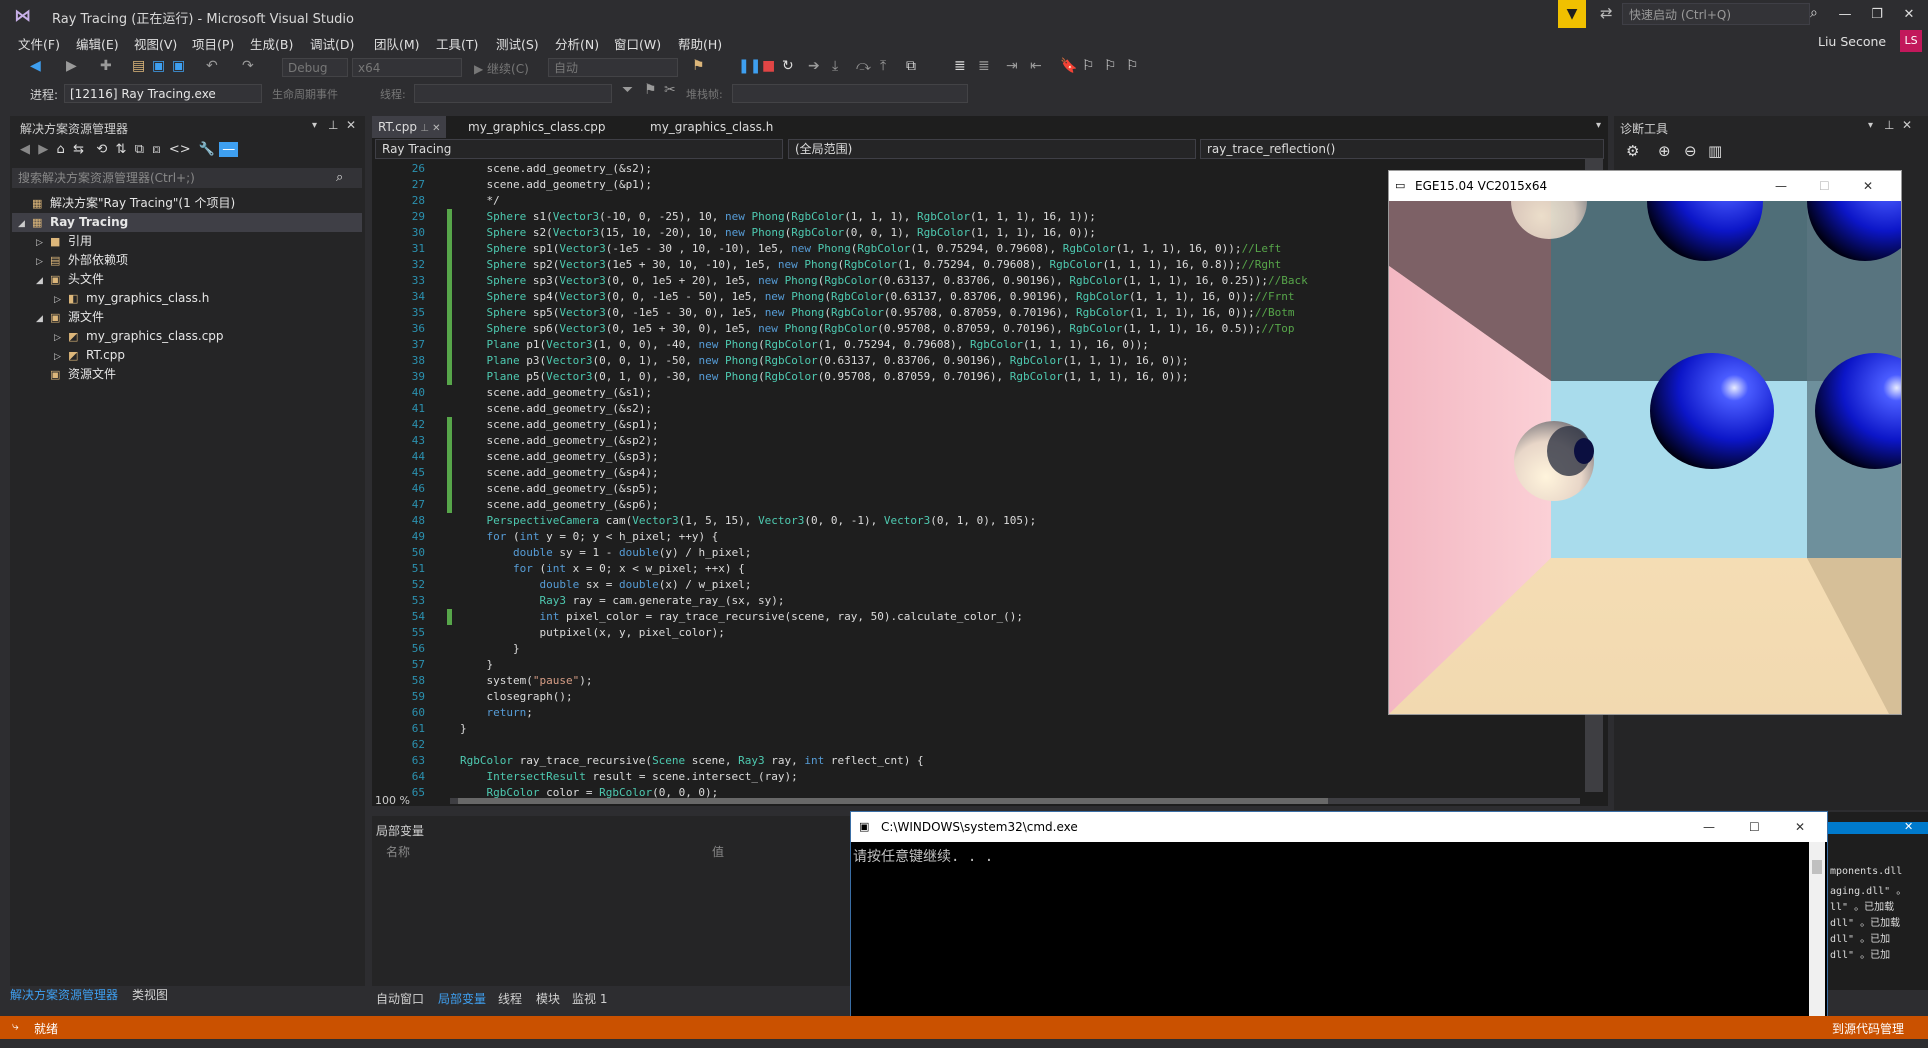  Describe the element at coordinates (78, 149) in the screenshot. I see `switch-views-icon: ⇆` at that location.